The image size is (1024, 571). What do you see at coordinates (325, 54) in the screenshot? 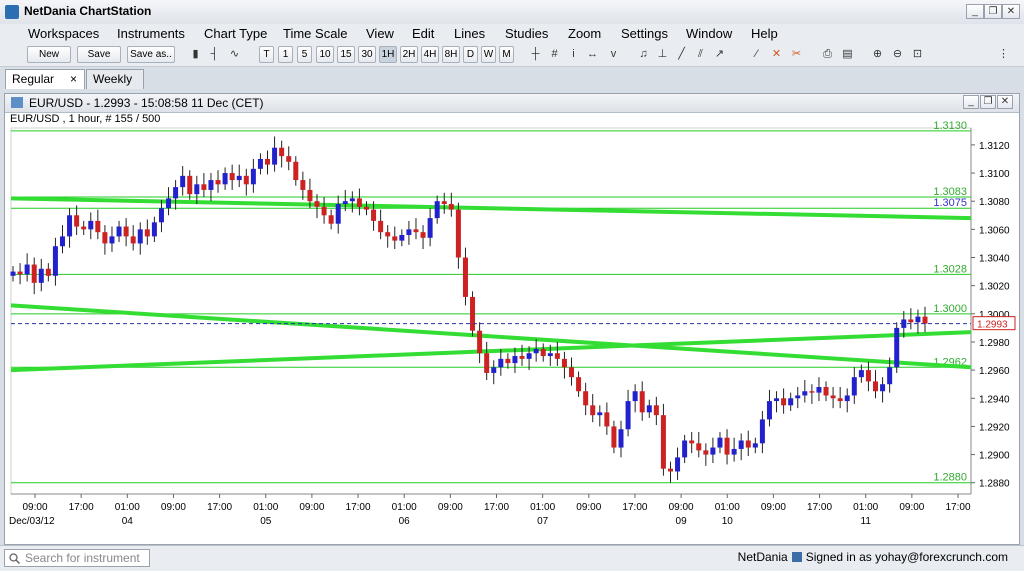
I see `timescale-10m-button: 10` at bounding box center [325, 54].